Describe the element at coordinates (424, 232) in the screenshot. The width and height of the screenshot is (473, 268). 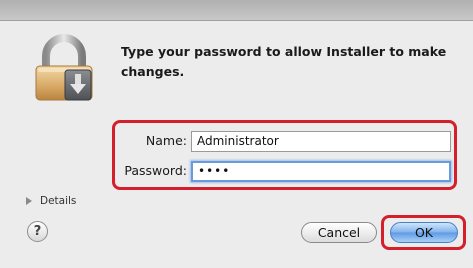
I see `ok-button: OK` at that location.